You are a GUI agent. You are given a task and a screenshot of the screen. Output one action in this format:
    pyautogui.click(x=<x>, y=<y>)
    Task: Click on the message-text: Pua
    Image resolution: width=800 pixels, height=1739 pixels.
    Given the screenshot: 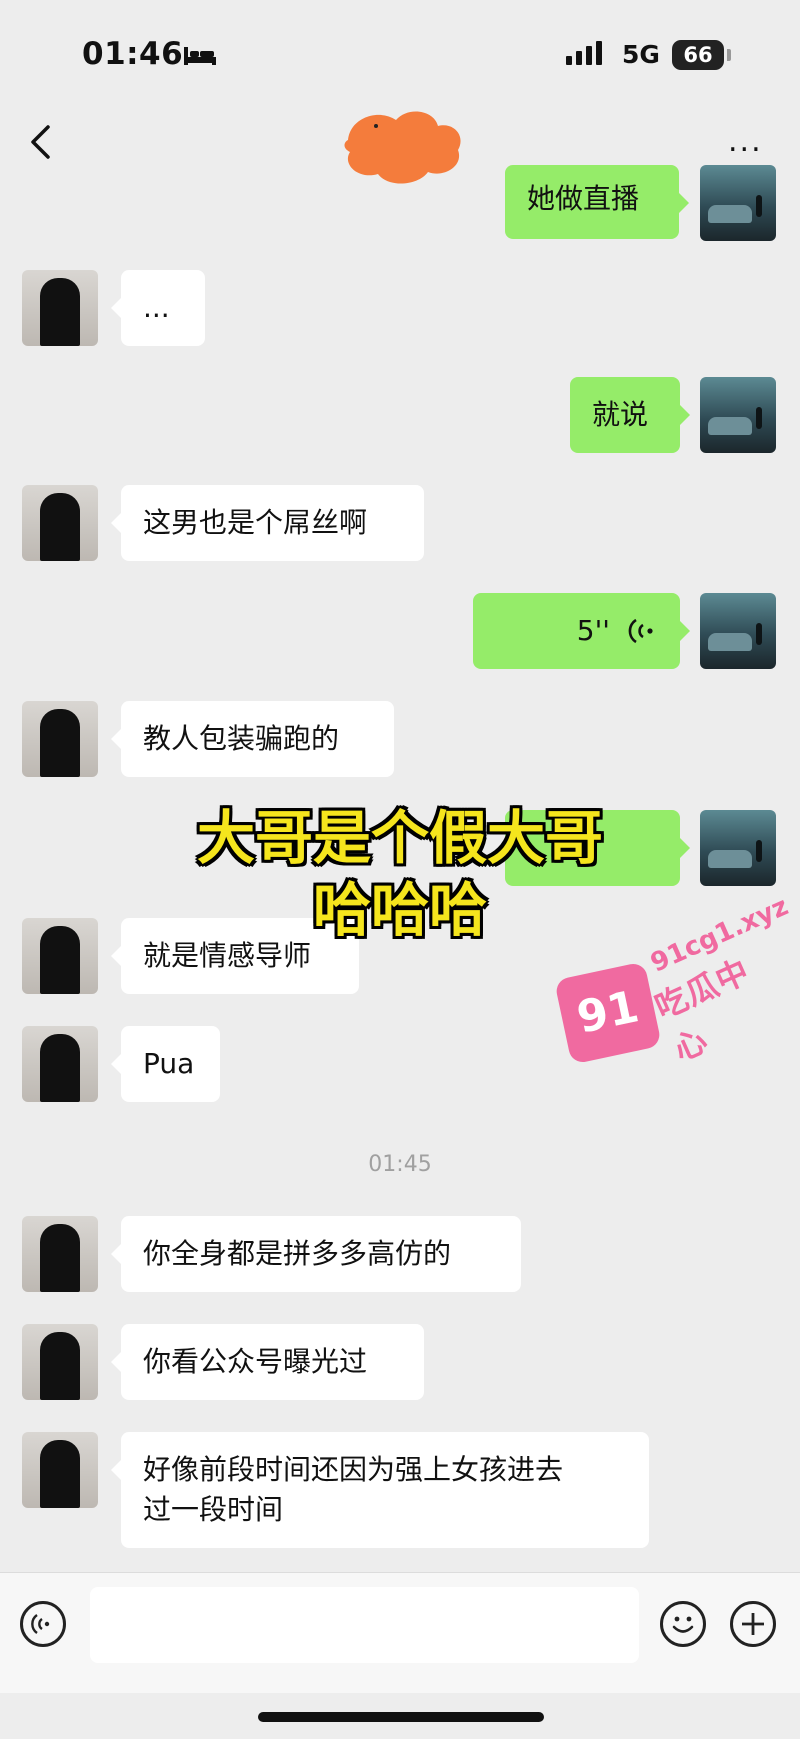 What is the action you would take?
    pyautogui.click(x=169, y=1063)
    